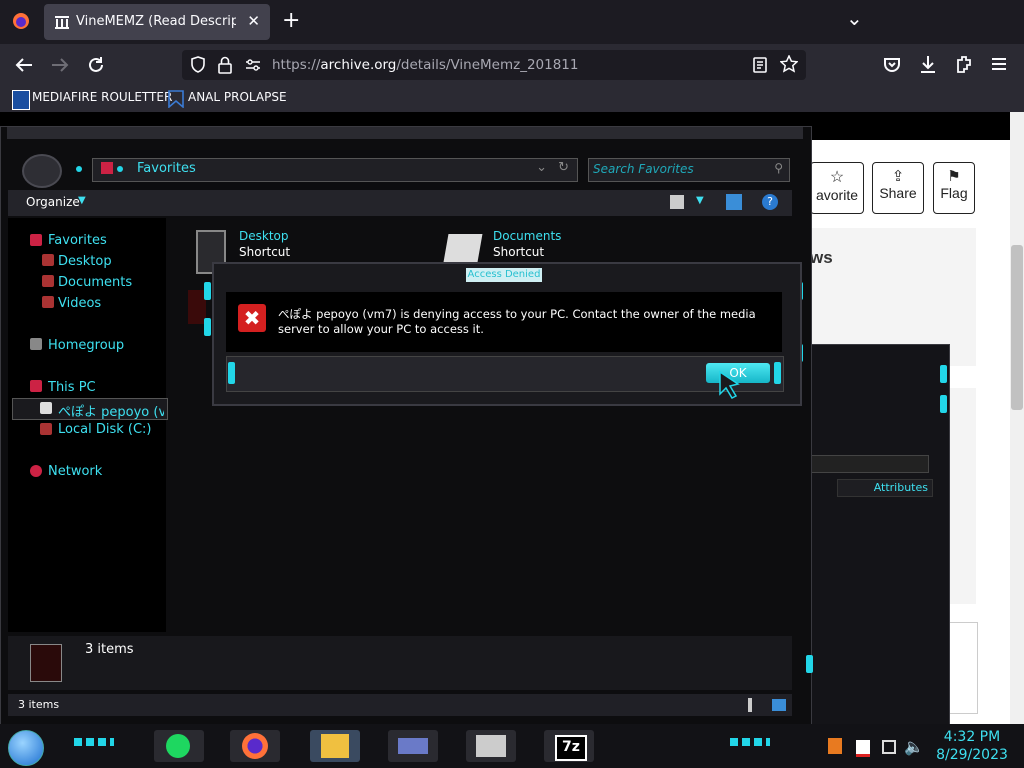 The height and width of the screenshot is (768, 1024). What do you see at coordinates (643, 169) in the screenshot?
I see `search-placeholder: Search Favorites` at bounding box center [643, 169].